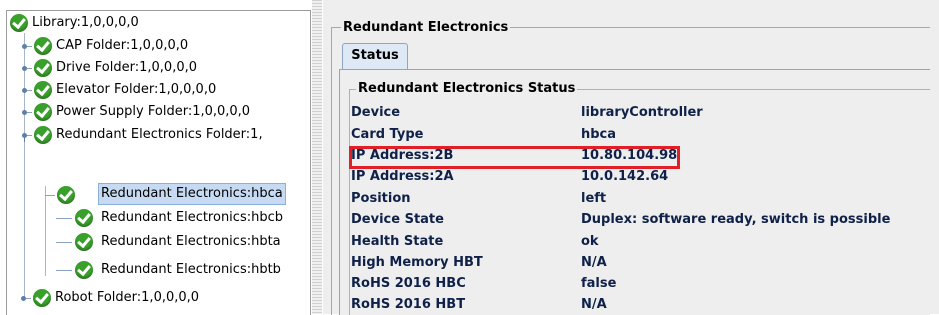 The width and height of the screenshot is (939, 315). I want to click on tree-node-label-selected: Redundant Electronics:hbca, so click(192, 194).